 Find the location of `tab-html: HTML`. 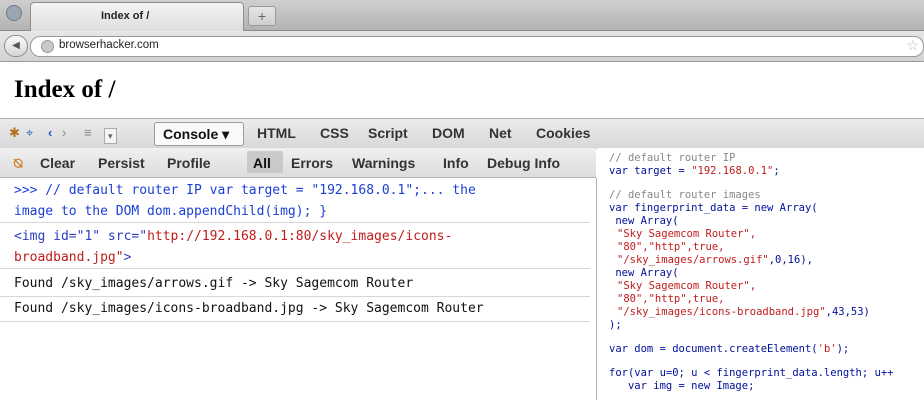

tab-html: HTML is located at coordinates (276, 133).